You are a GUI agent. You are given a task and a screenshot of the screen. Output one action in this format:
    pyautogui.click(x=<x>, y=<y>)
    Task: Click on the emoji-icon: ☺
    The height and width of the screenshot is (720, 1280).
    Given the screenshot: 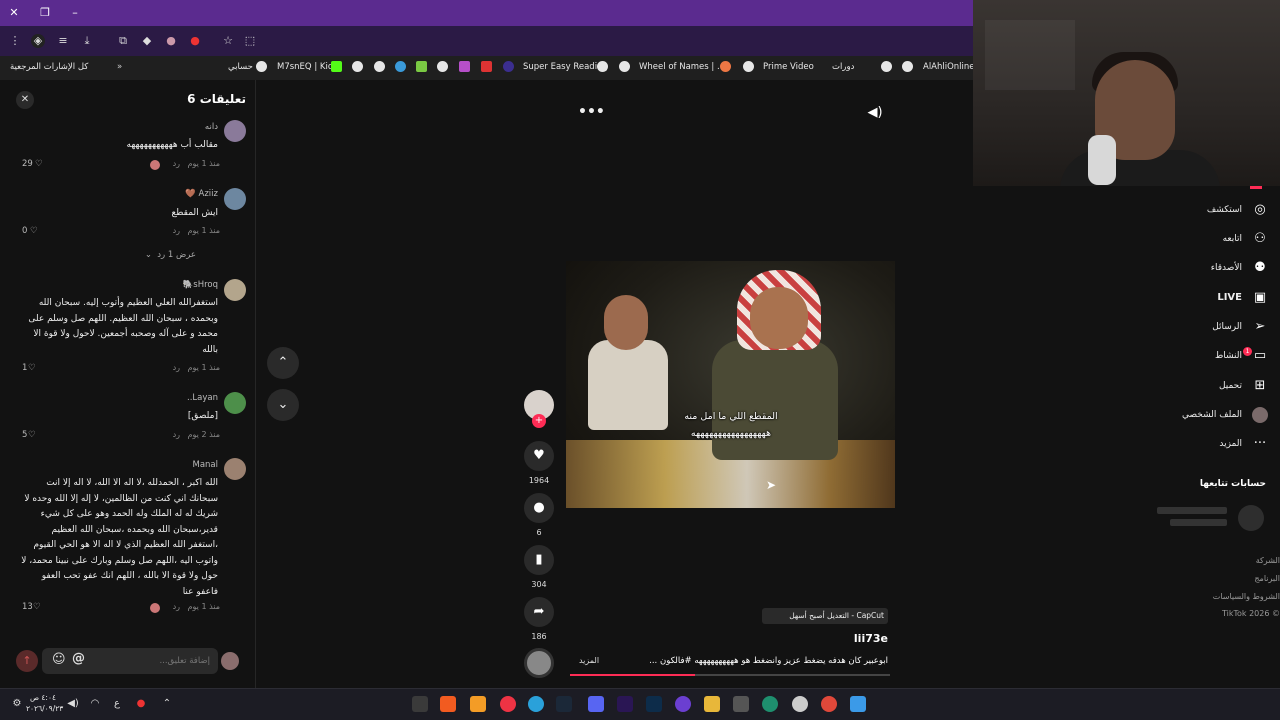 What is the action you would take?
    pyautogui.click(x=59, y=660)
    